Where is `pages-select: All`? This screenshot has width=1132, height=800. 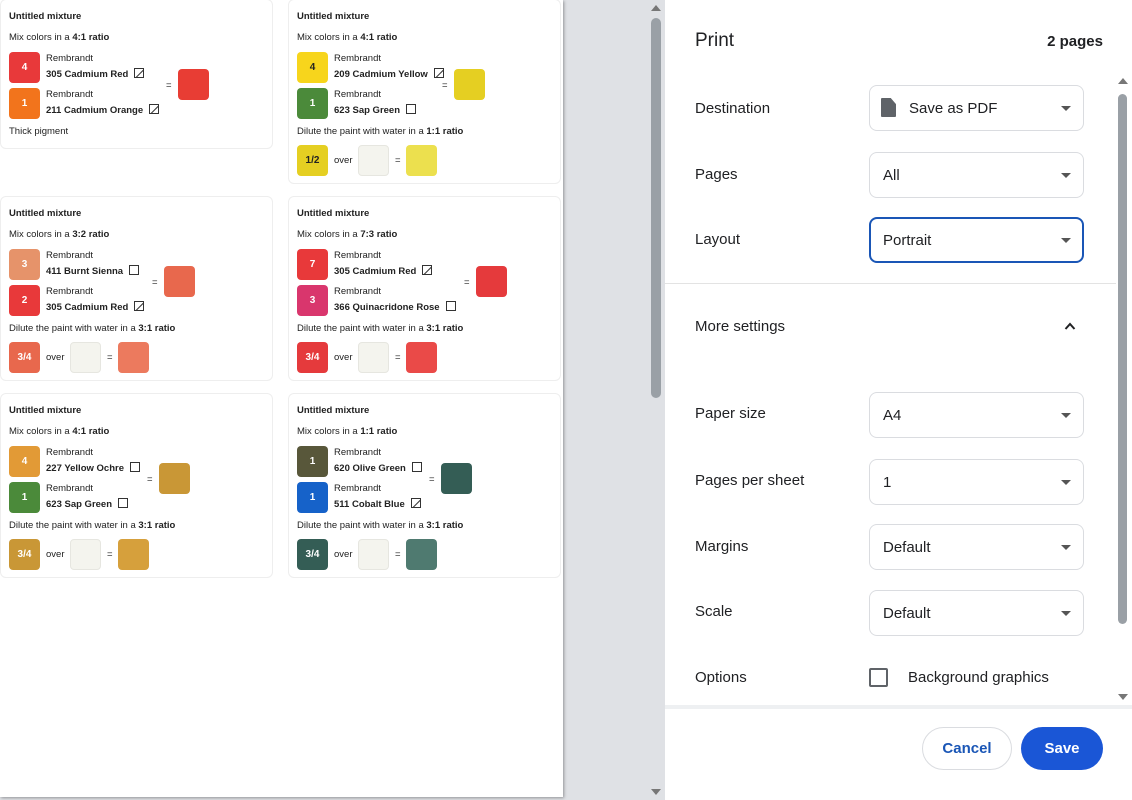
pages-select: All is located at coordinates (976, 175).